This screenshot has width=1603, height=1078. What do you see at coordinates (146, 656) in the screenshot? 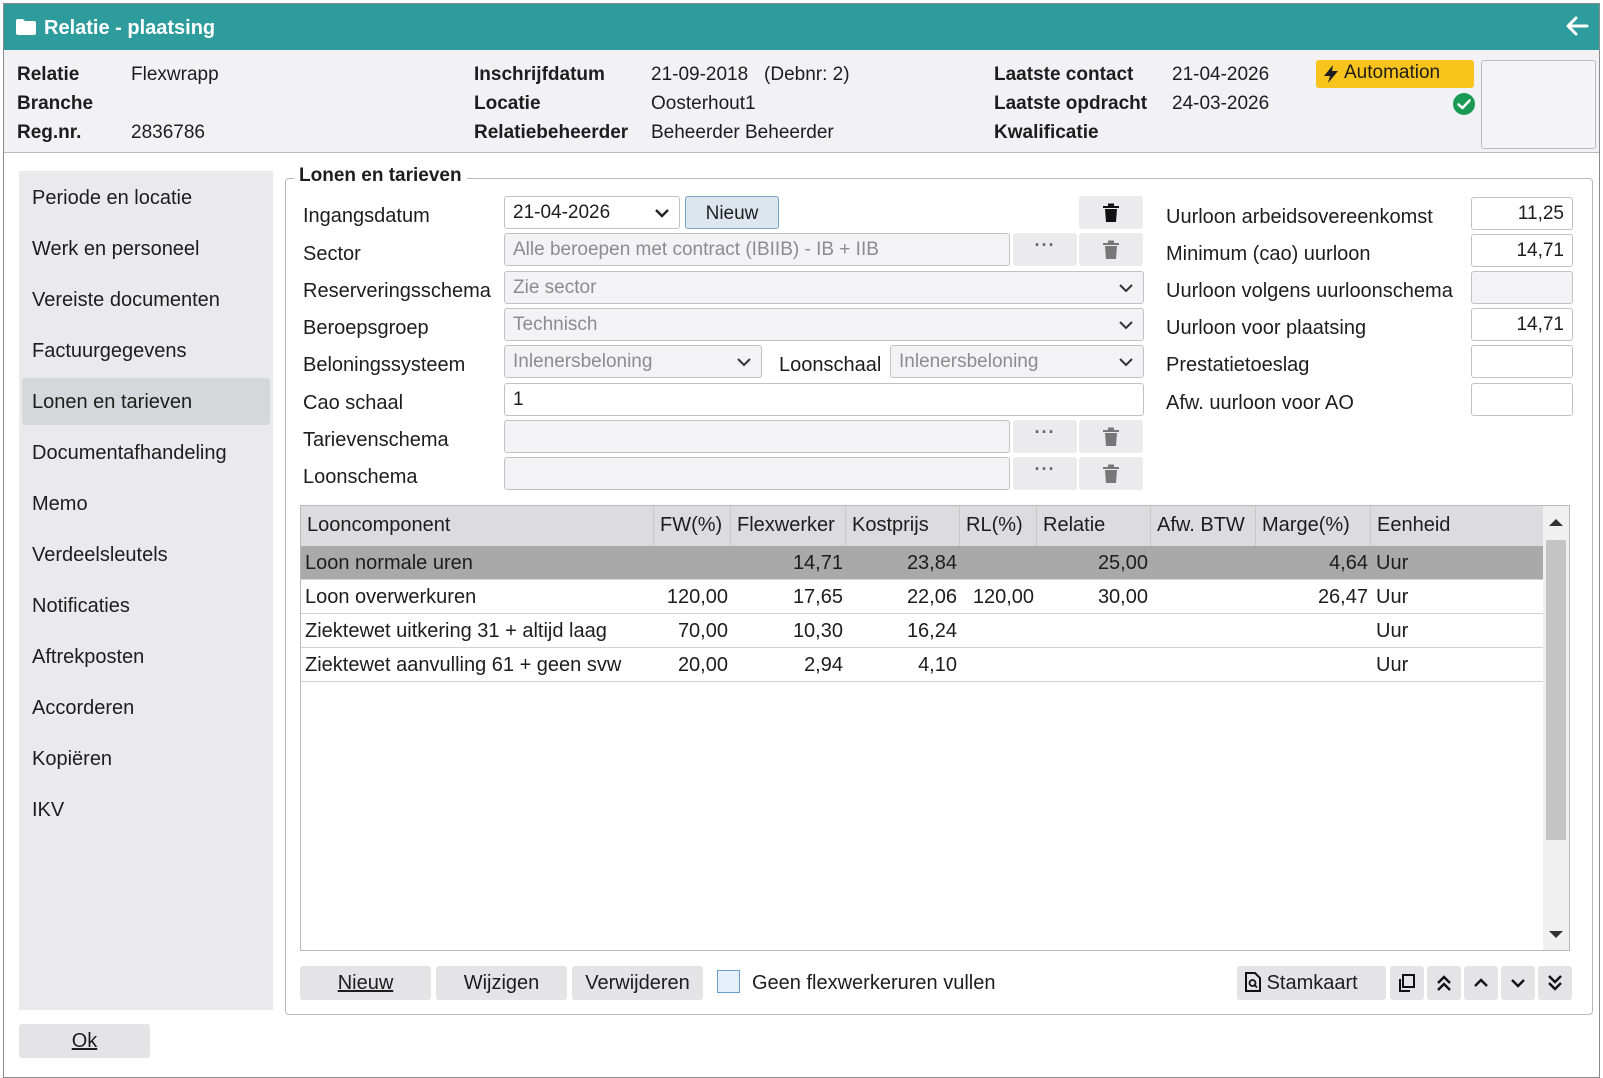
I see `sidebar-item-aftrekposten: Aftrekposten` at bounding box center [146, 656].